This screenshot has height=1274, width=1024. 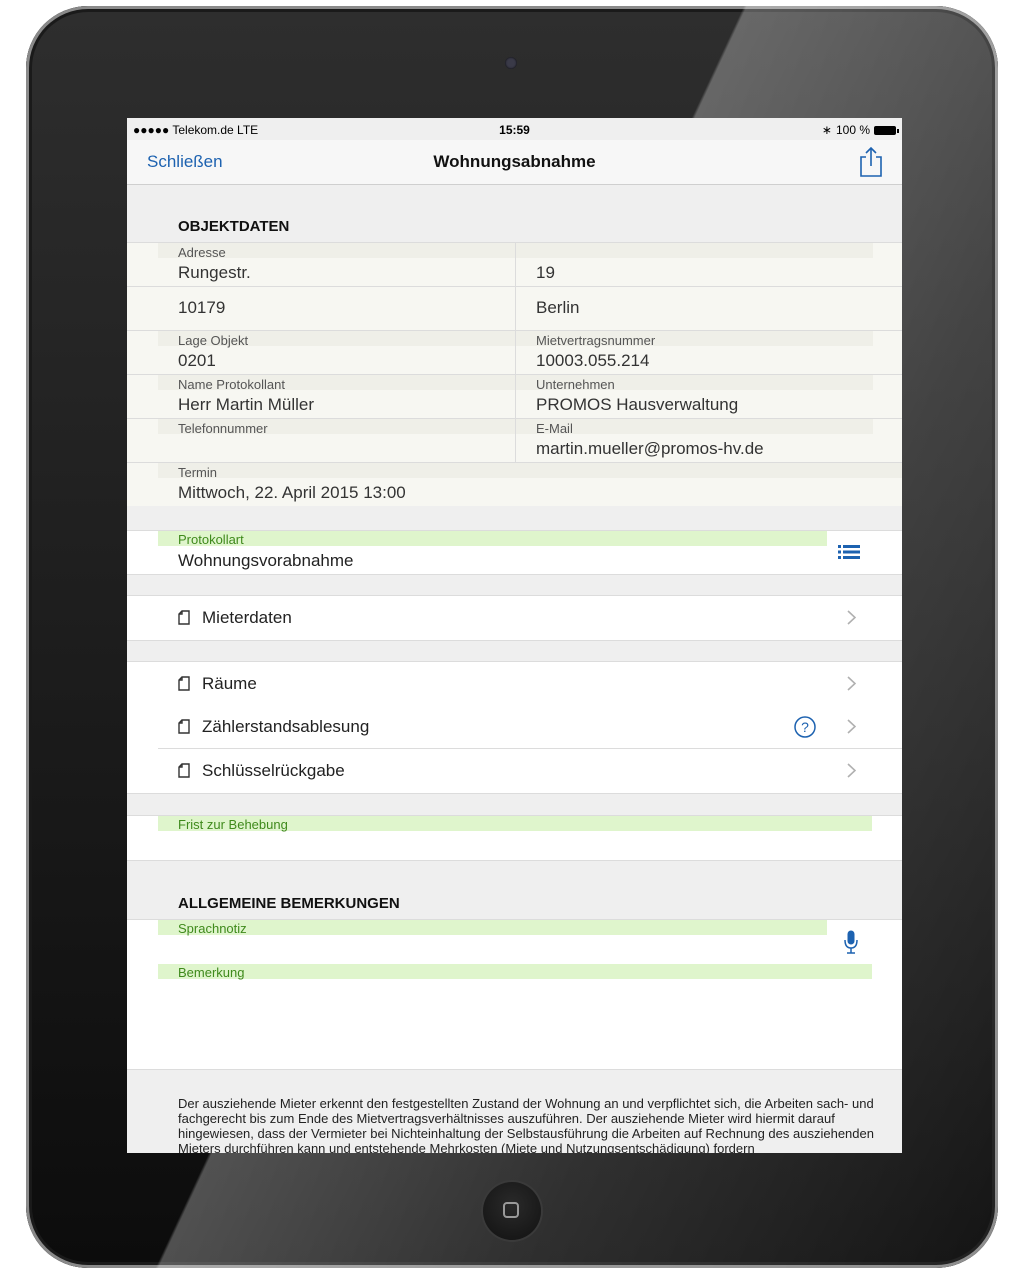 I want to click on status-bar: ●●●●● Telekom.de LTE 15:59 ∗ 100 %, so click(x=514, y=129).